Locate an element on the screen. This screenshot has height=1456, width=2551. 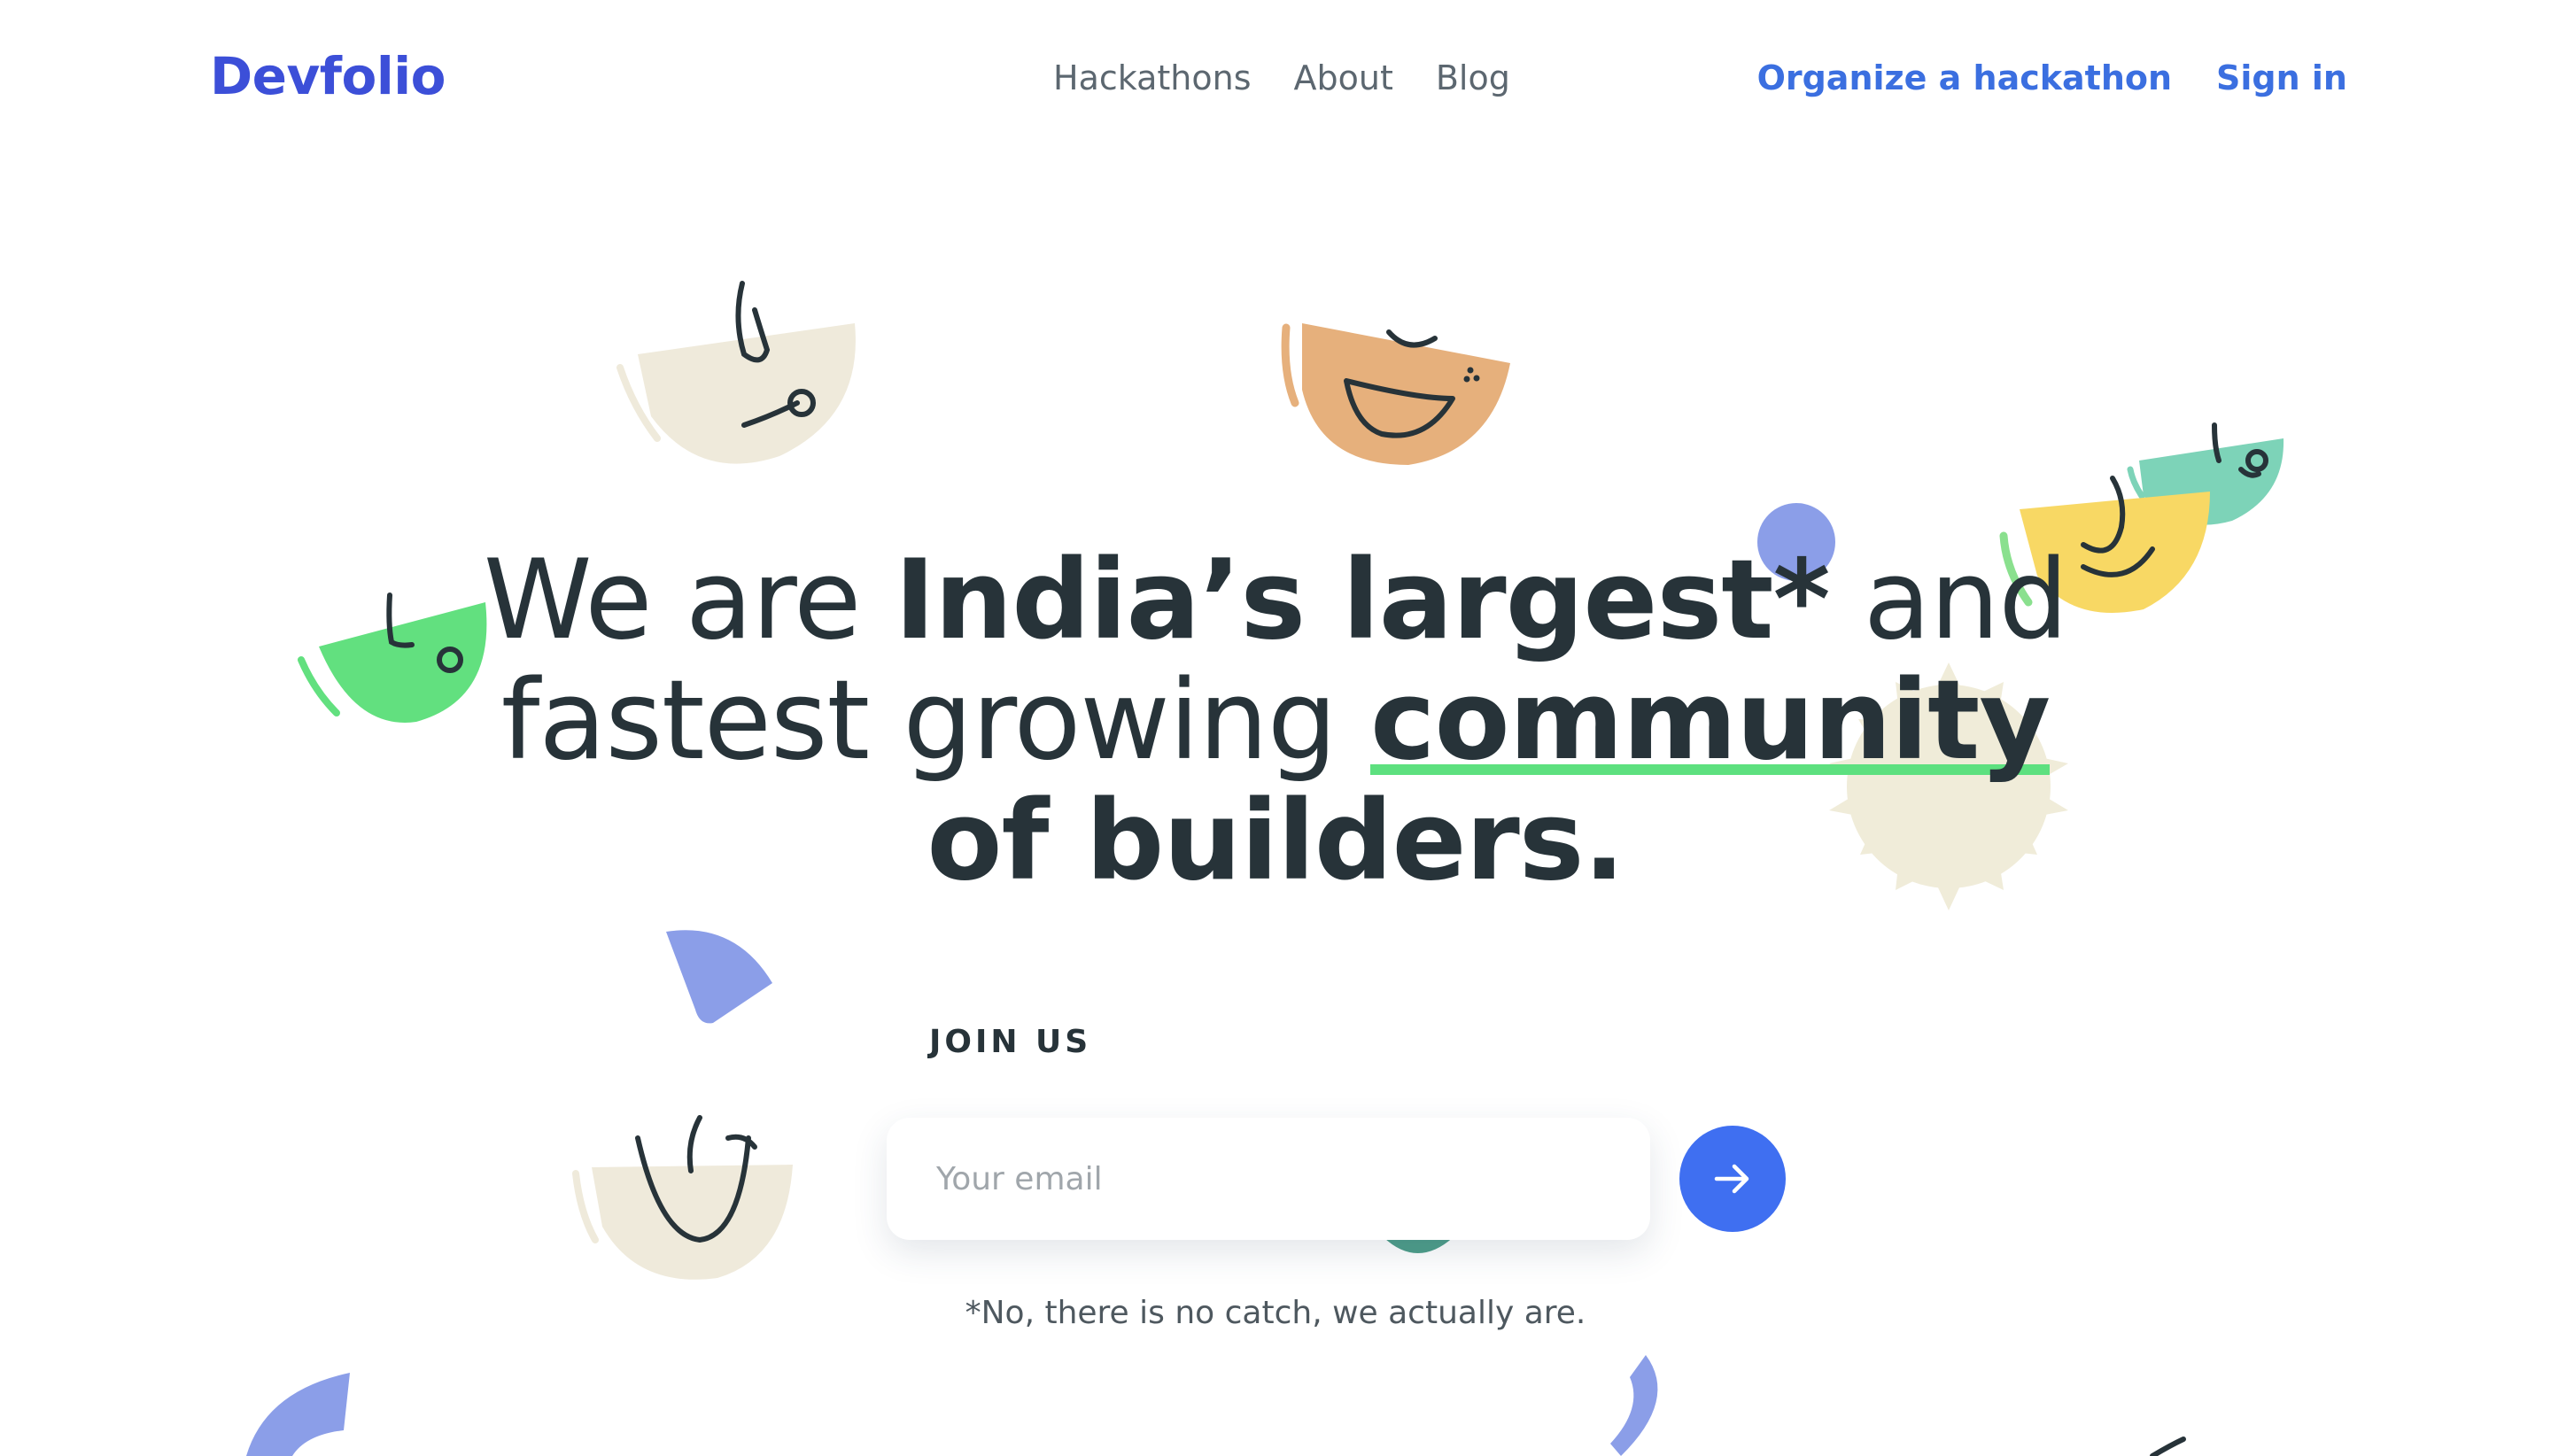
header-actions: Organize a hackathon Sign in is located at coordinates (2052, 77).